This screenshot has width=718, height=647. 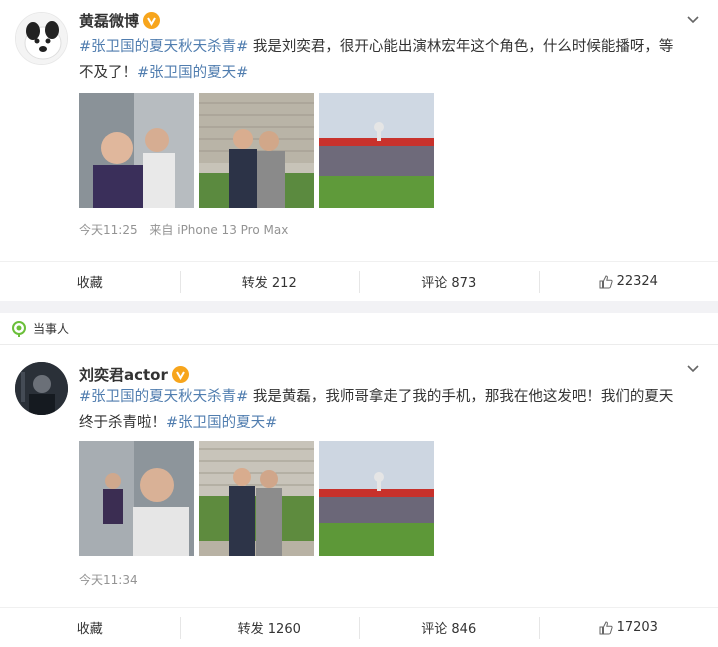 I want to click on comment-label: 评论 846, so click(x=449, y=629).